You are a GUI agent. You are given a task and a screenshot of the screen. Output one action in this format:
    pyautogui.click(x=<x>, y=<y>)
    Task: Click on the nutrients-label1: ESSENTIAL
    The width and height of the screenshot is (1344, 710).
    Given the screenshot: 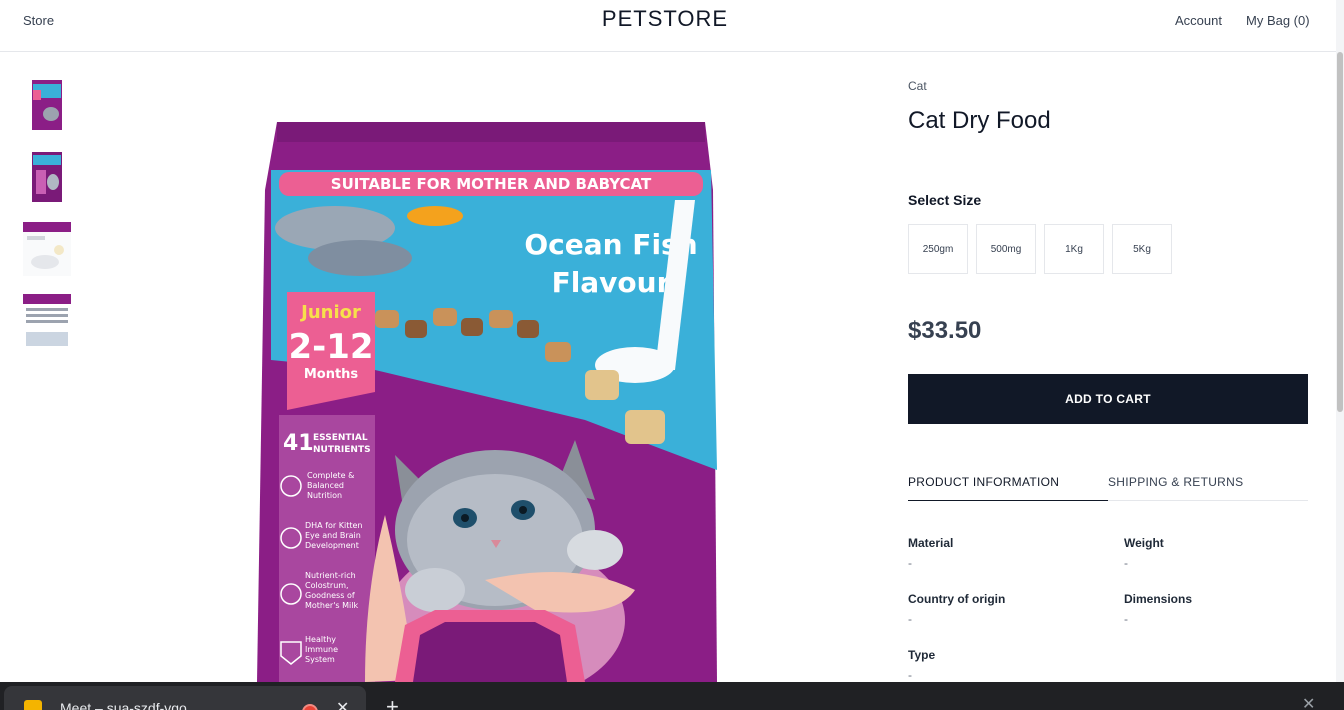 What is the action you would take?
    pyautogui.click(x=340, y=438)
    